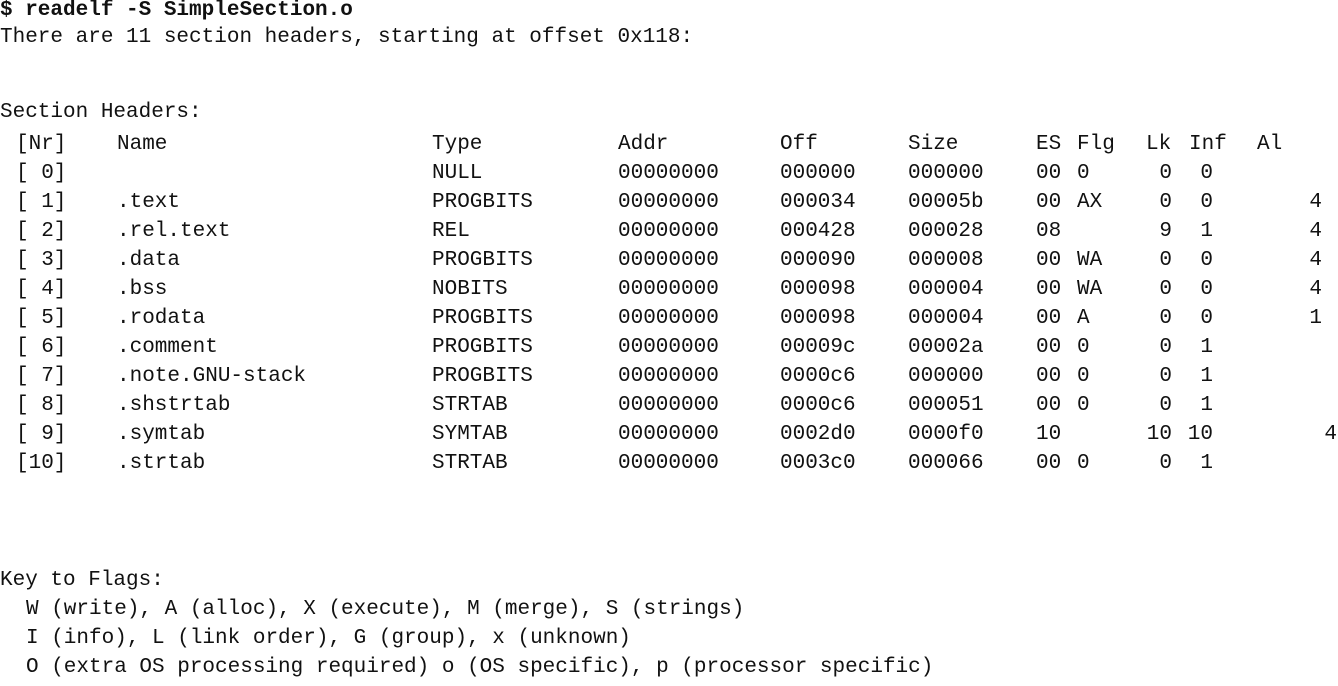 This screenshot has height=686, width=1338. I want to click on cell-es: 00, so click(1049, 463).